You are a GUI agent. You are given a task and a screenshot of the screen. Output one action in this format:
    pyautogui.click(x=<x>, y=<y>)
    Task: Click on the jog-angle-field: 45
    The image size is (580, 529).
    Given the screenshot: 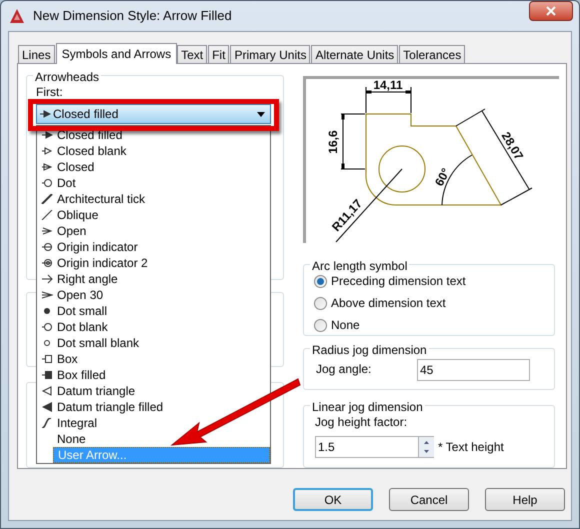 What is the action you would take?
    pyautogui.click(x=473, y=370)
    